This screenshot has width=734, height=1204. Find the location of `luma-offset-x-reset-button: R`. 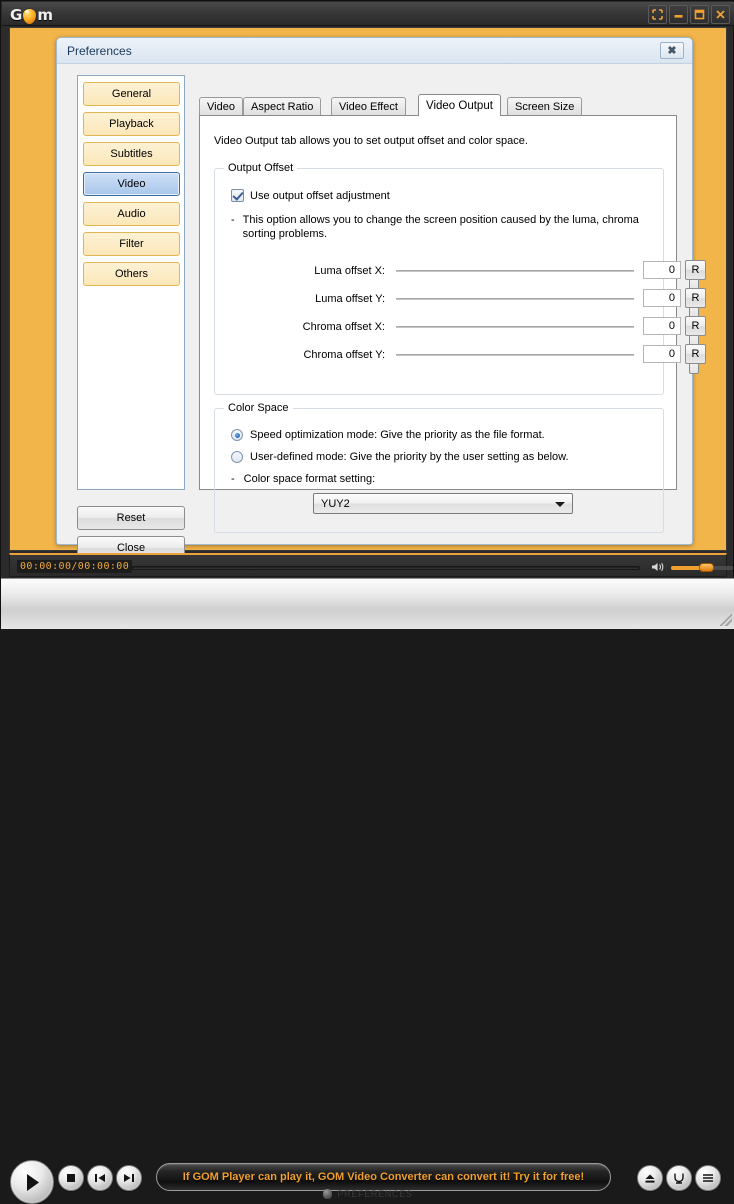

luma-offset-x-reset-button: R is located at coordinates (695, 270).